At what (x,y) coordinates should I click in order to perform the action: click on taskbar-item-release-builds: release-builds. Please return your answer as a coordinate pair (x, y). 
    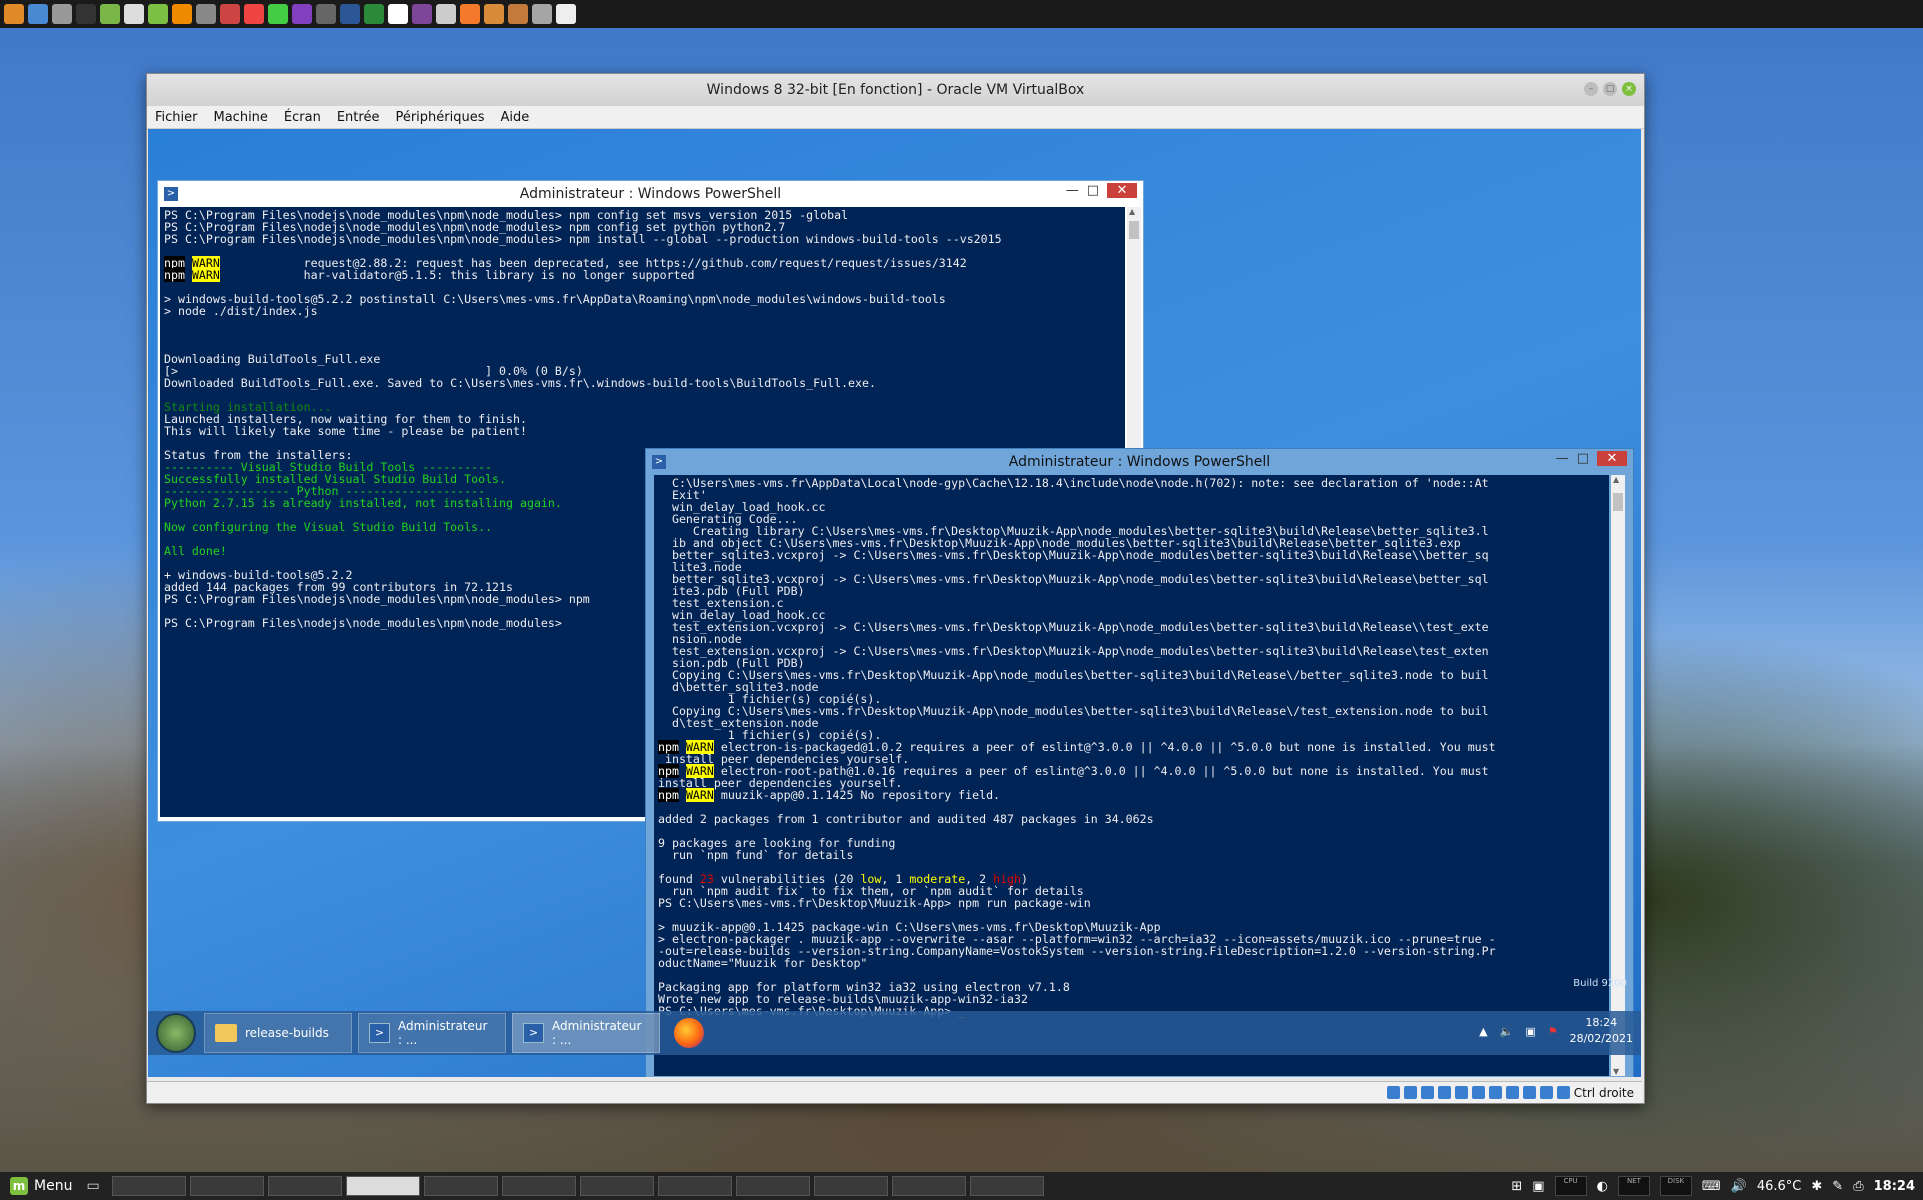
    Looking at the image, I should click on (278, 1033).